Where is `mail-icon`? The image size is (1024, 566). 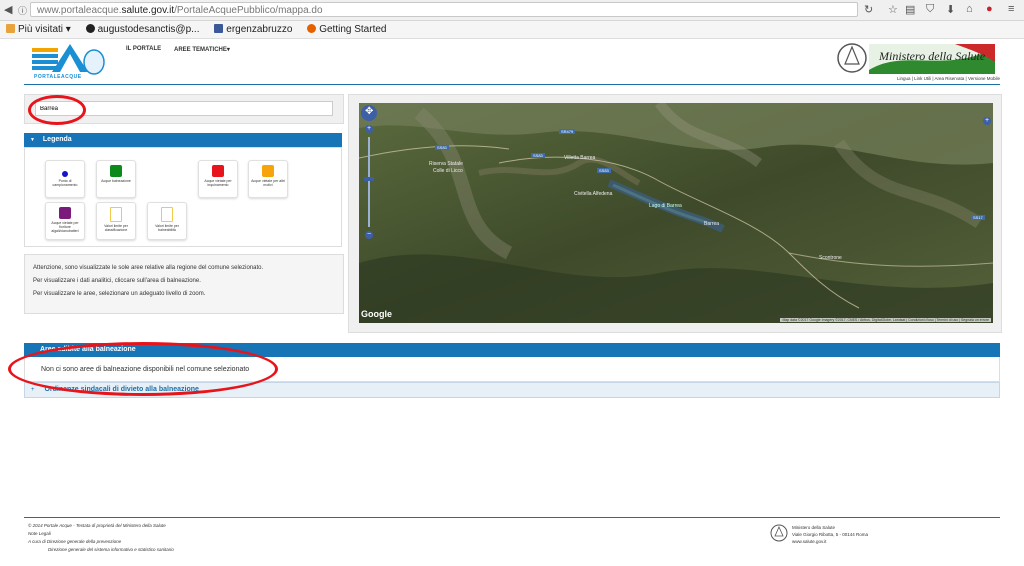
mail-icon is located at coordinates (90, 28).